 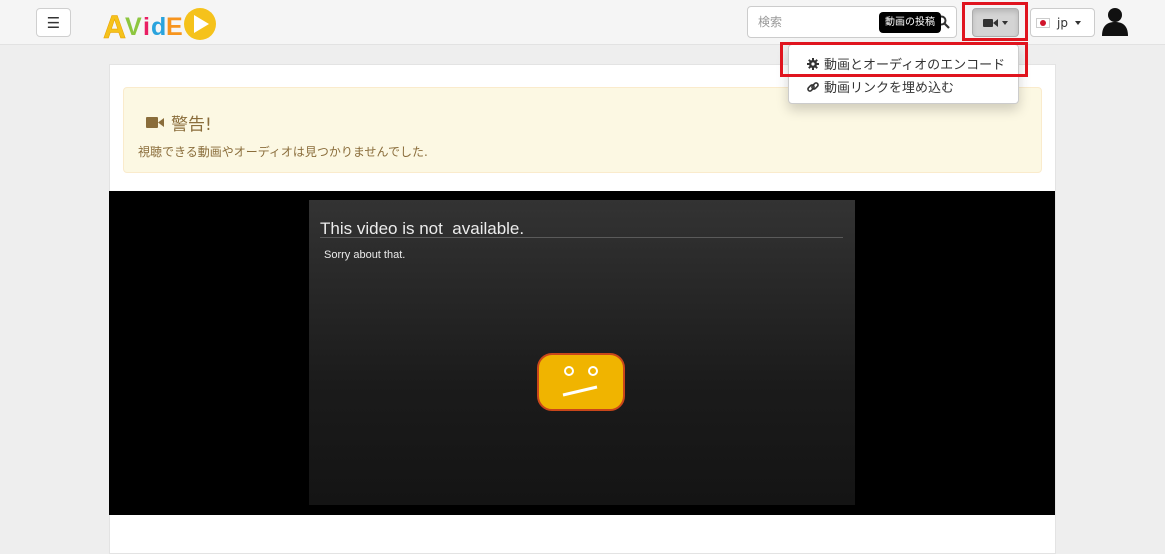 What do you see at coordinates (910, 22) in the screenshot?
I see `upload-tooltip: 動画の投稿` at bounding box center [910, 22].